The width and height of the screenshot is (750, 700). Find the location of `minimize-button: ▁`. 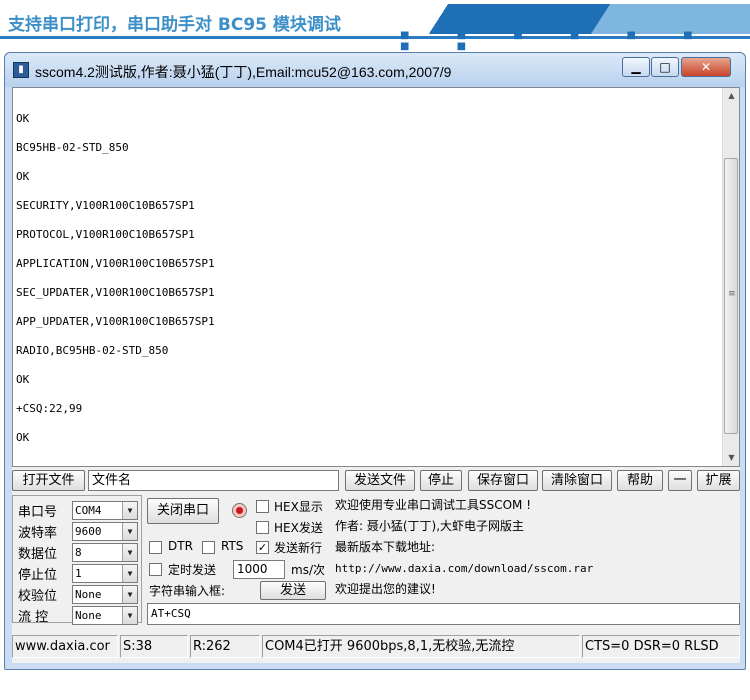

minimize-button: ▁ is located at coordinates (636, 67).